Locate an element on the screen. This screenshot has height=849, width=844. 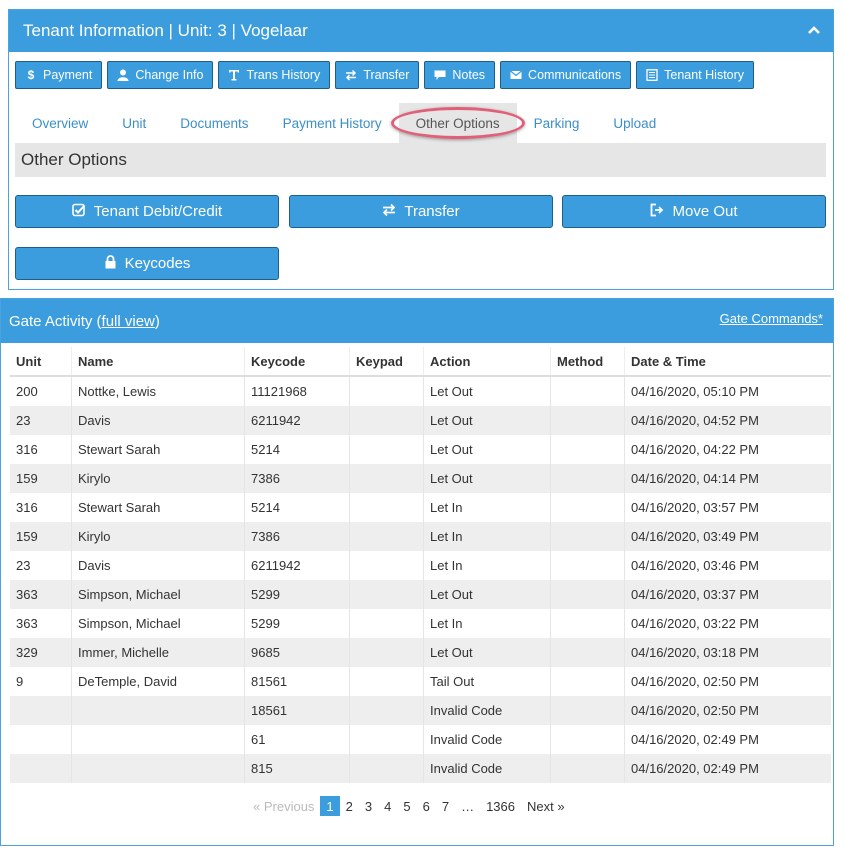
action-cell: Let In is located at coordinates (487, 623).